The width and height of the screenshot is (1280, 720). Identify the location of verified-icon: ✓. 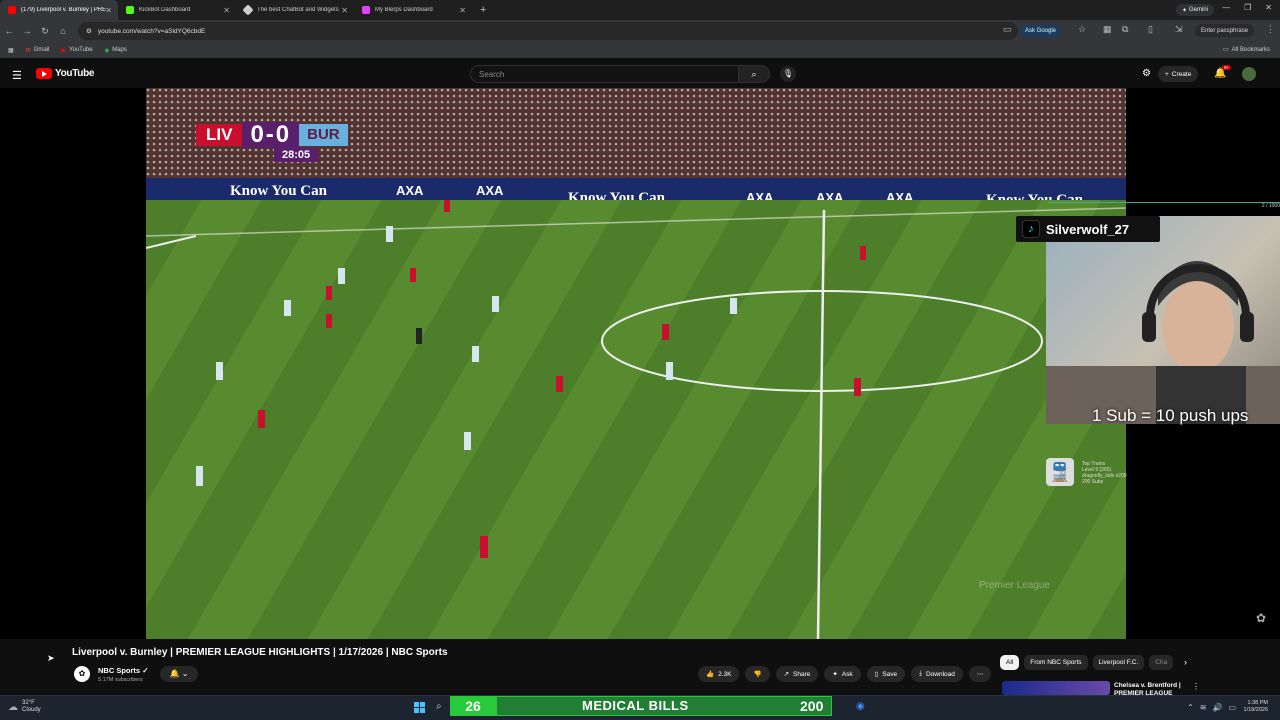
(145, 670).